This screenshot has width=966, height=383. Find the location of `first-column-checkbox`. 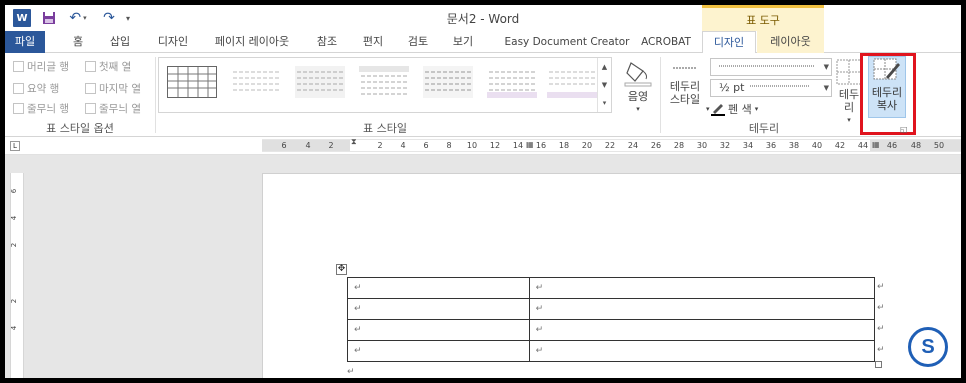

first-column-checkbox is located at coordinates (90, 66).